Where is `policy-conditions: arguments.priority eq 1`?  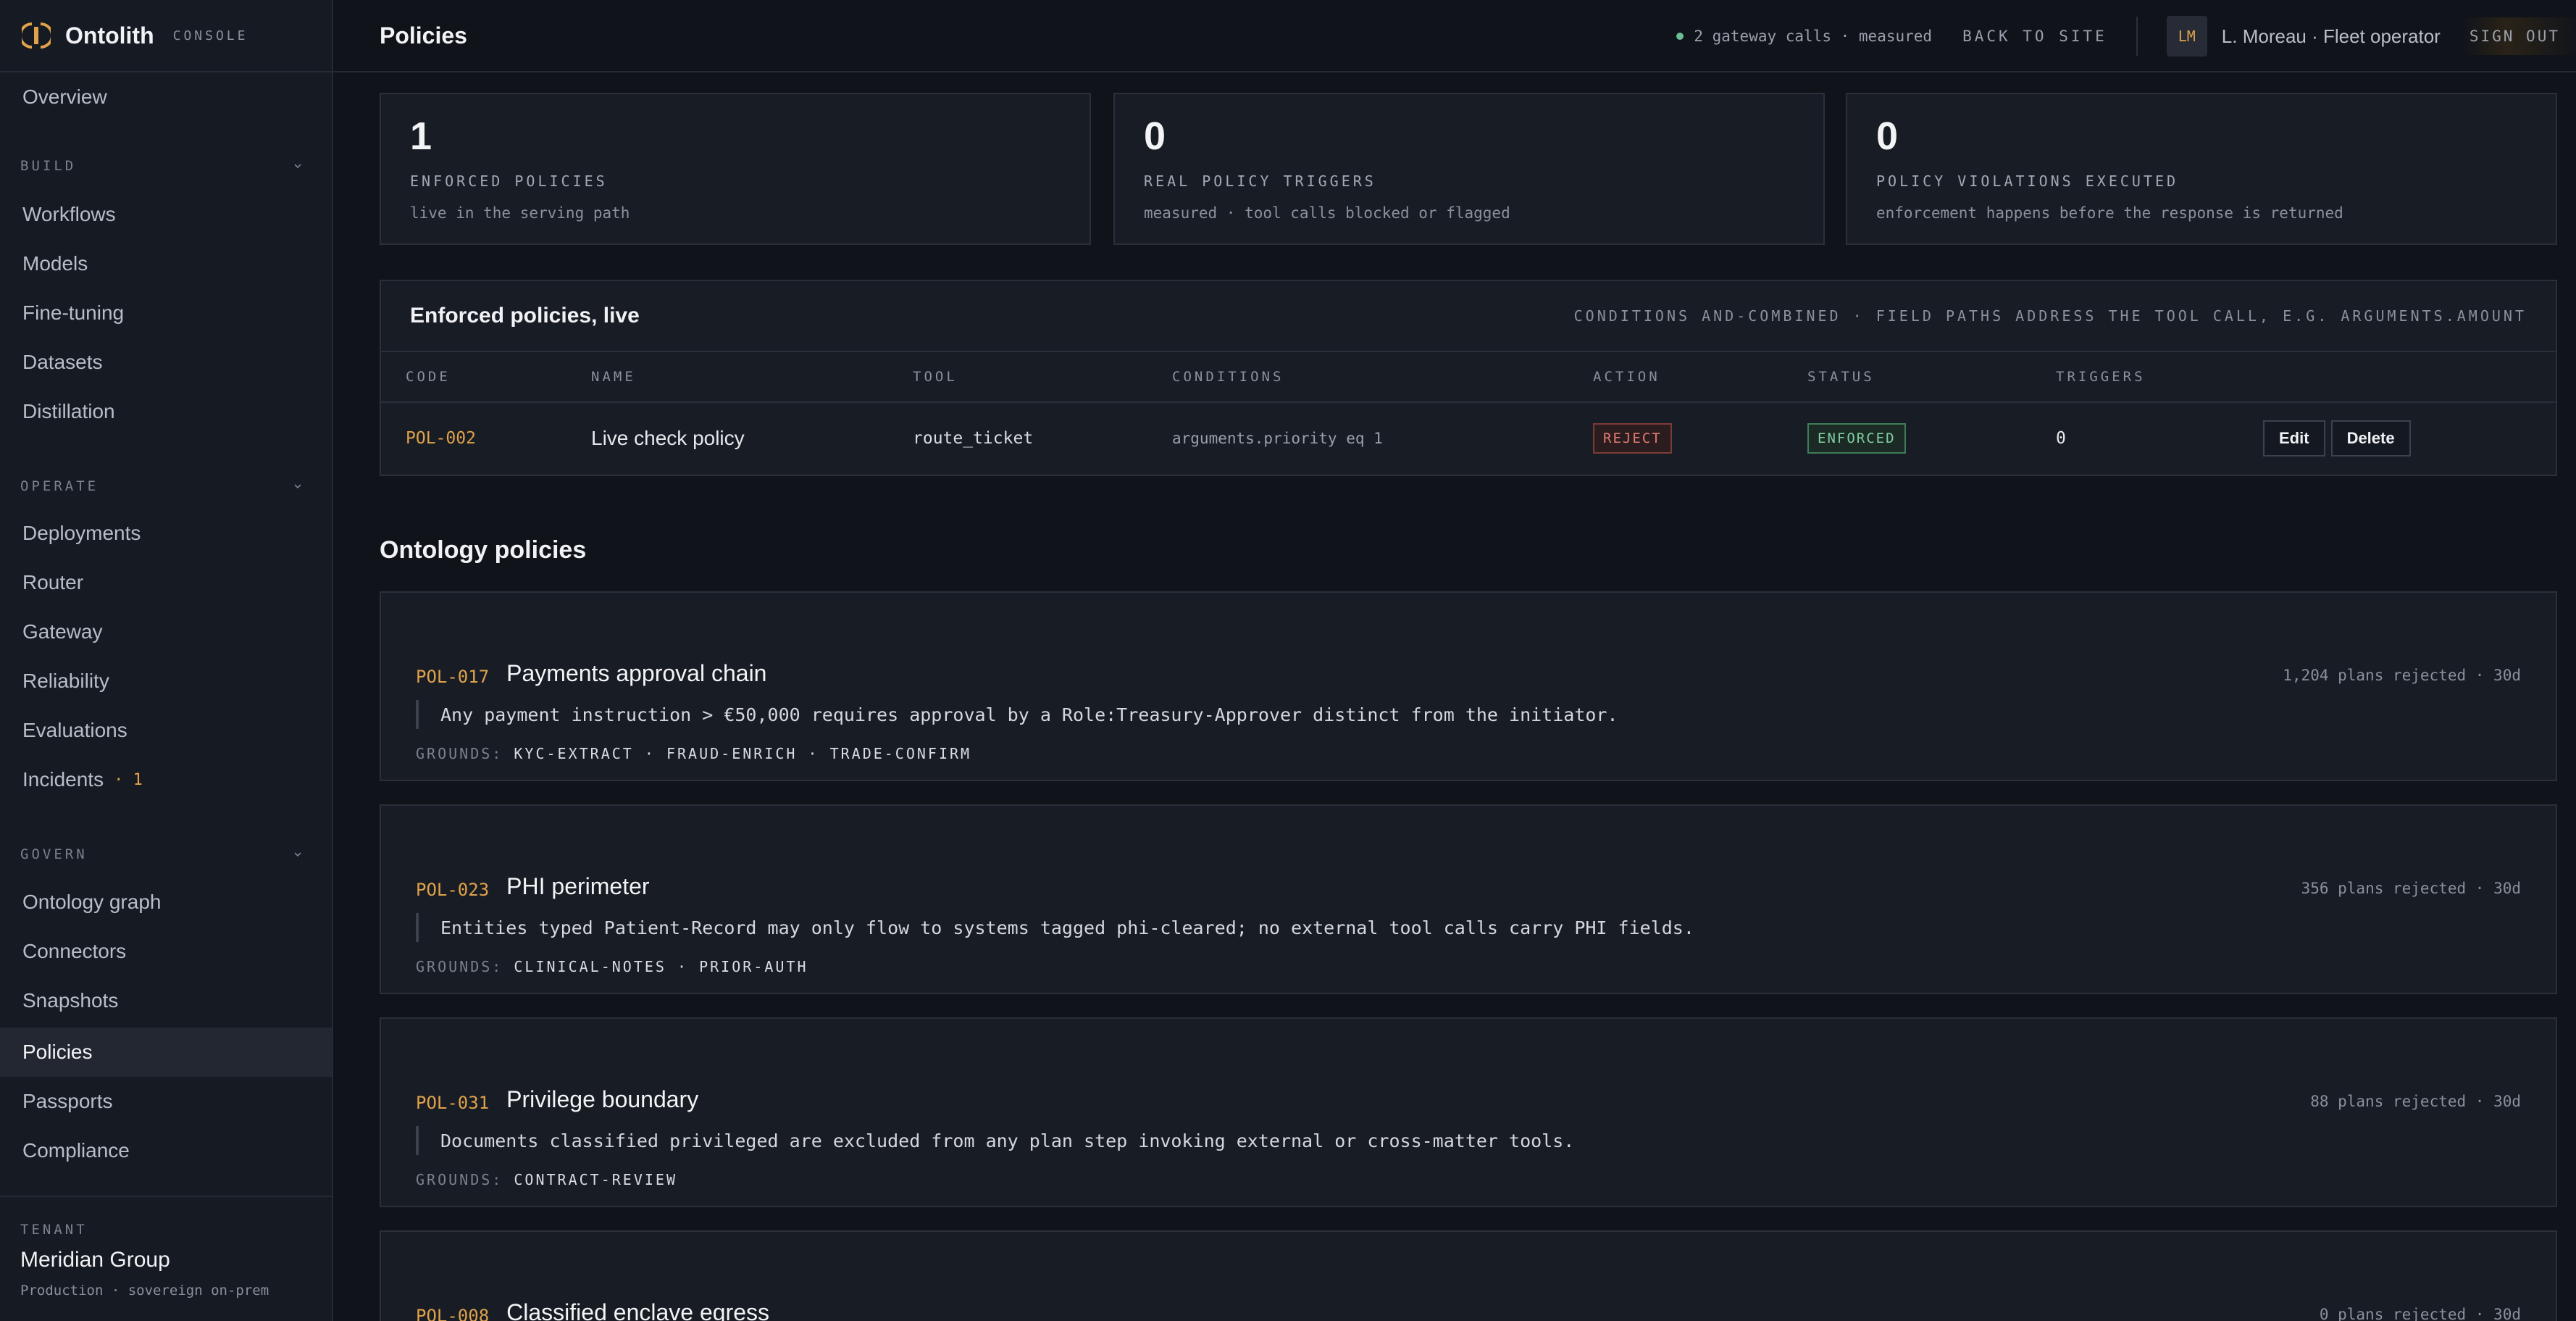 policy-conditions: arguments.priority eq 1 is located at coordinates (1277, 439).